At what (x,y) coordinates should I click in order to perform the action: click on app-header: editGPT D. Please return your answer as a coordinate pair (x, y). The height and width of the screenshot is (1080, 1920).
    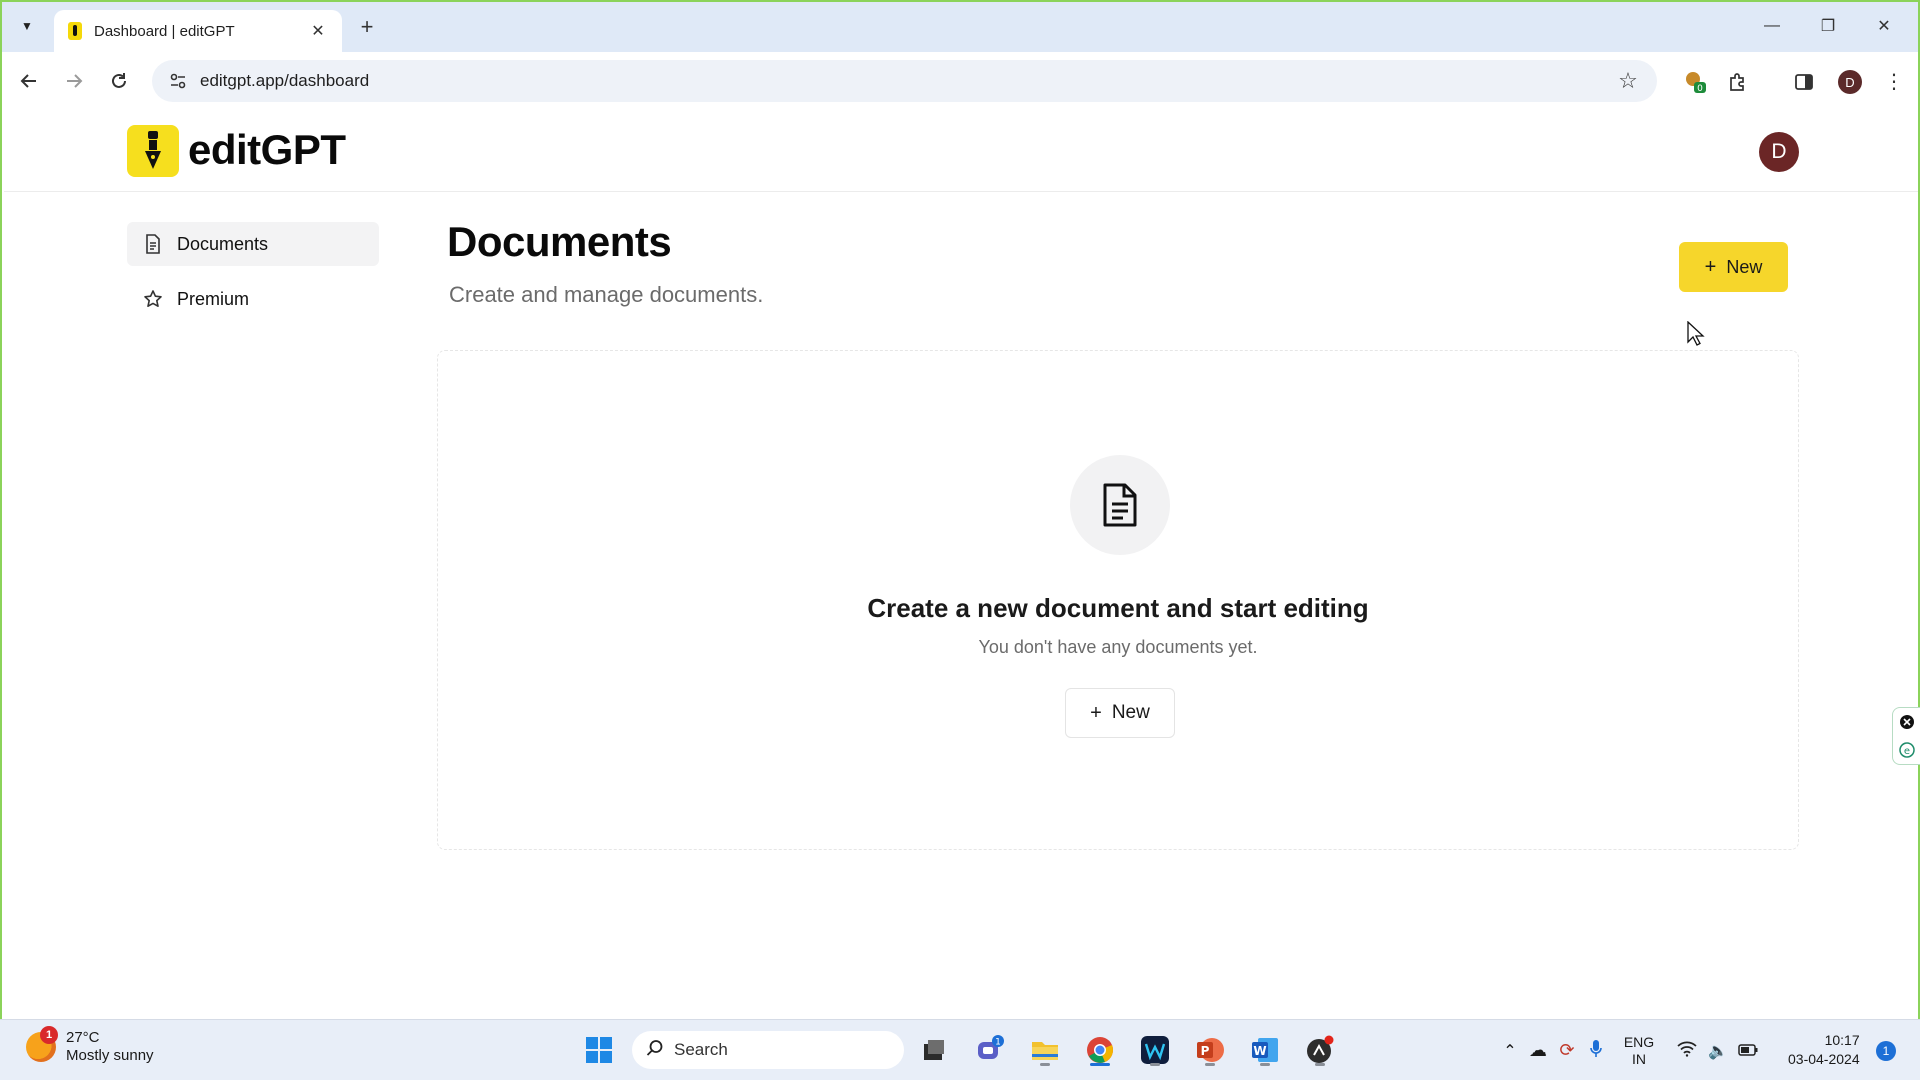
    Looking at the image, I should click on (961, 151).